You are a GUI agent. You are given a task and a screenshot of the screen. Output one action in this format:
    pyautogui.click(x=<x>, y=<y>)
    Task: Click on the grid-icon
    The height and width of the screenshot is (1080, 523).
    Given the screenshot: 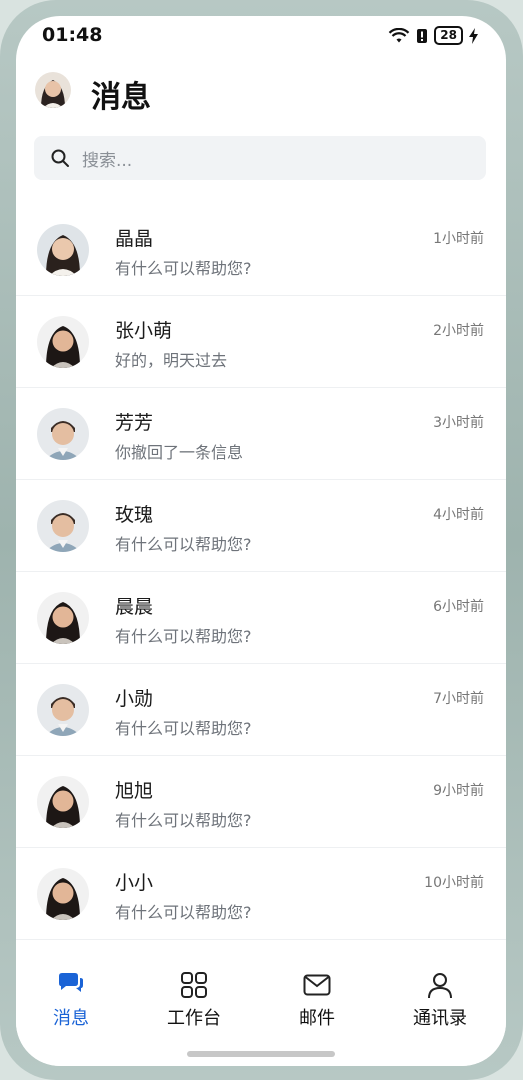 What is the action you would take?
    pyautogui.click(x=194, y=985)
    